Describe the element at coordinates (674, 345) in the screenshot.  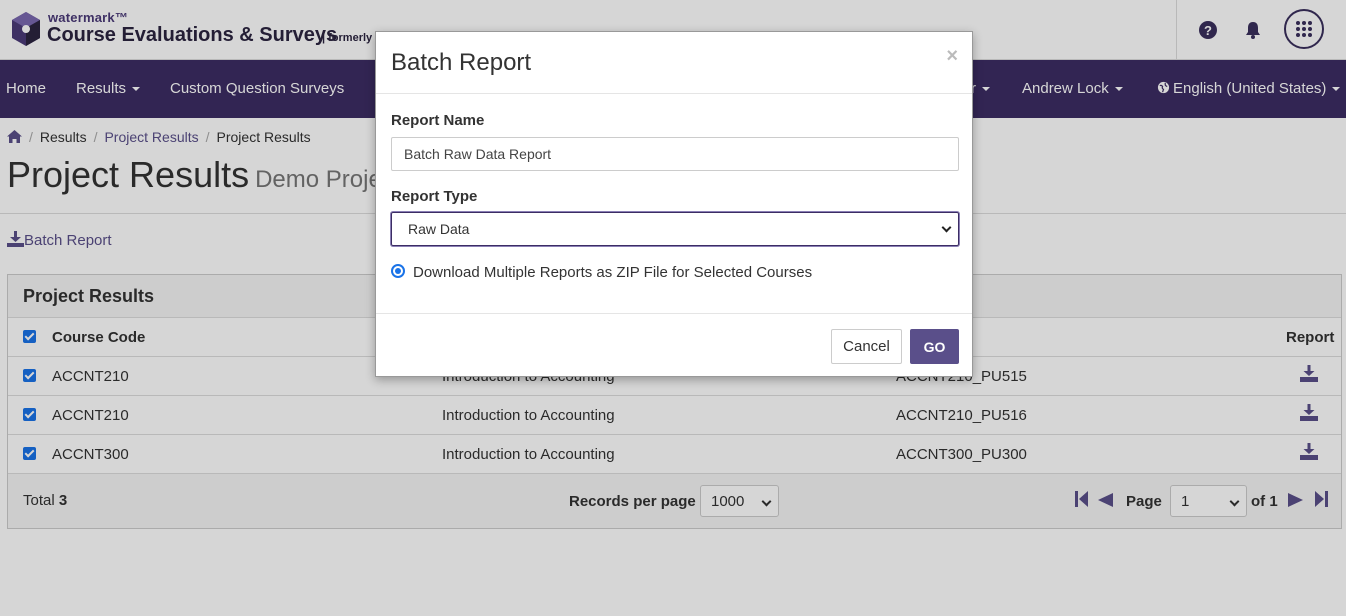
I see `modal-footer: Cancel GO` at that location.